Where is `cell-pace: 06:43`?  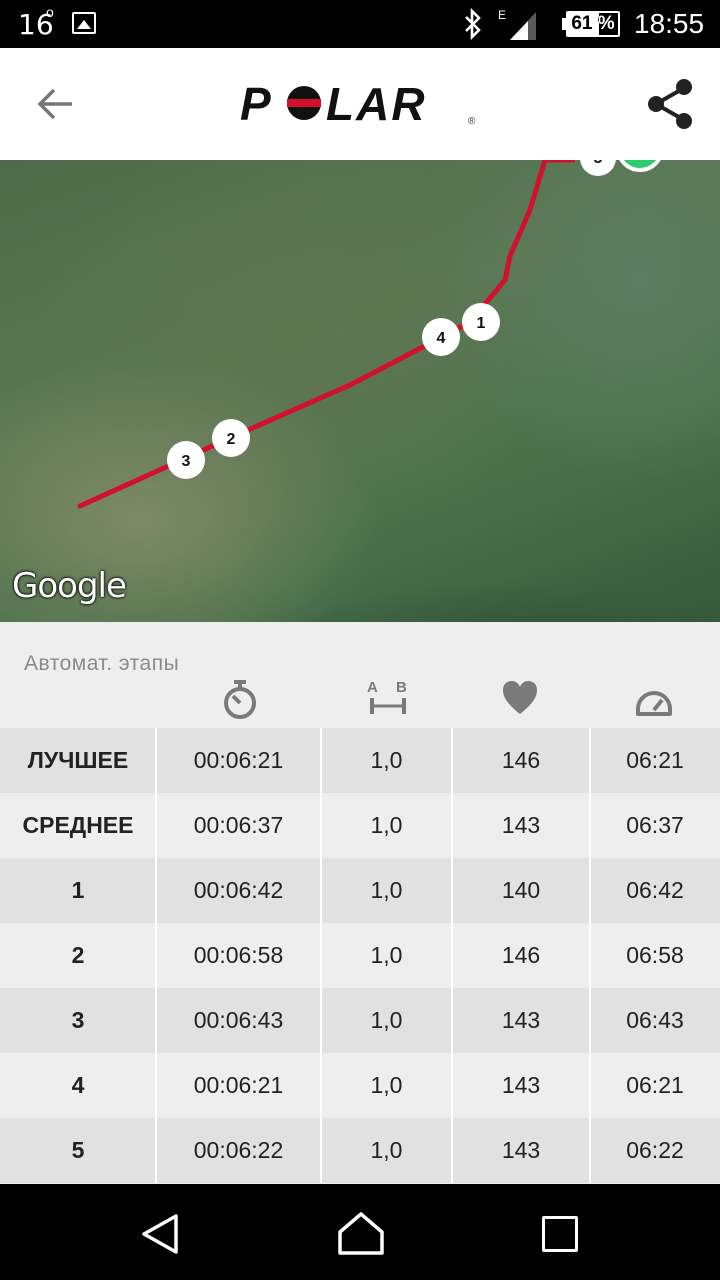
cell-pace: 06:43 is located at coordinates (655, 1020).